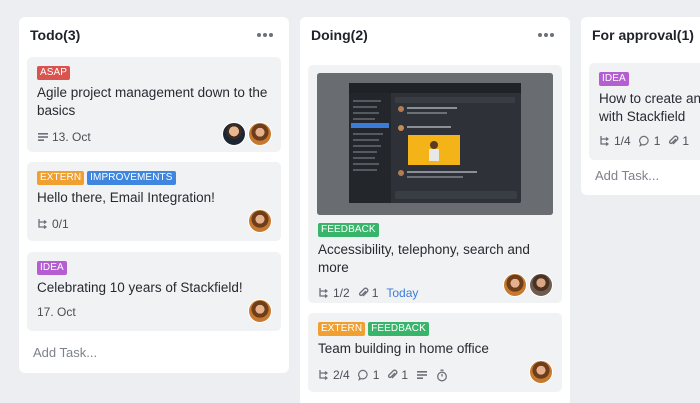 Image resolution: width=700 pixels, height=403 pixels. Describe the element at coordinates (649, 141) in the screenshot. I see `card-meta: 1/4 1 1` at that location.